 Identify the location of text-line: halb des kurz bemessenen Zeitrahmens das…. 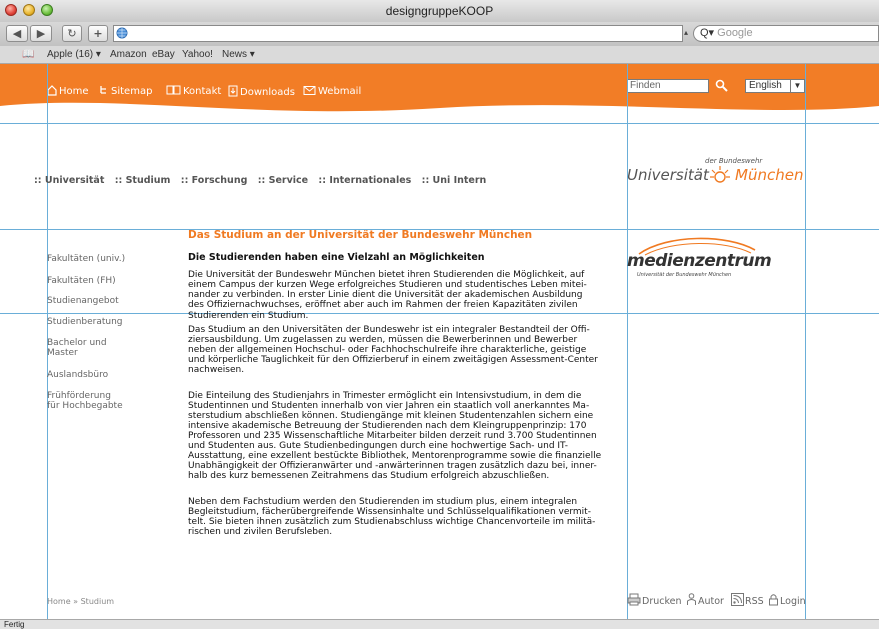
(369, 476).